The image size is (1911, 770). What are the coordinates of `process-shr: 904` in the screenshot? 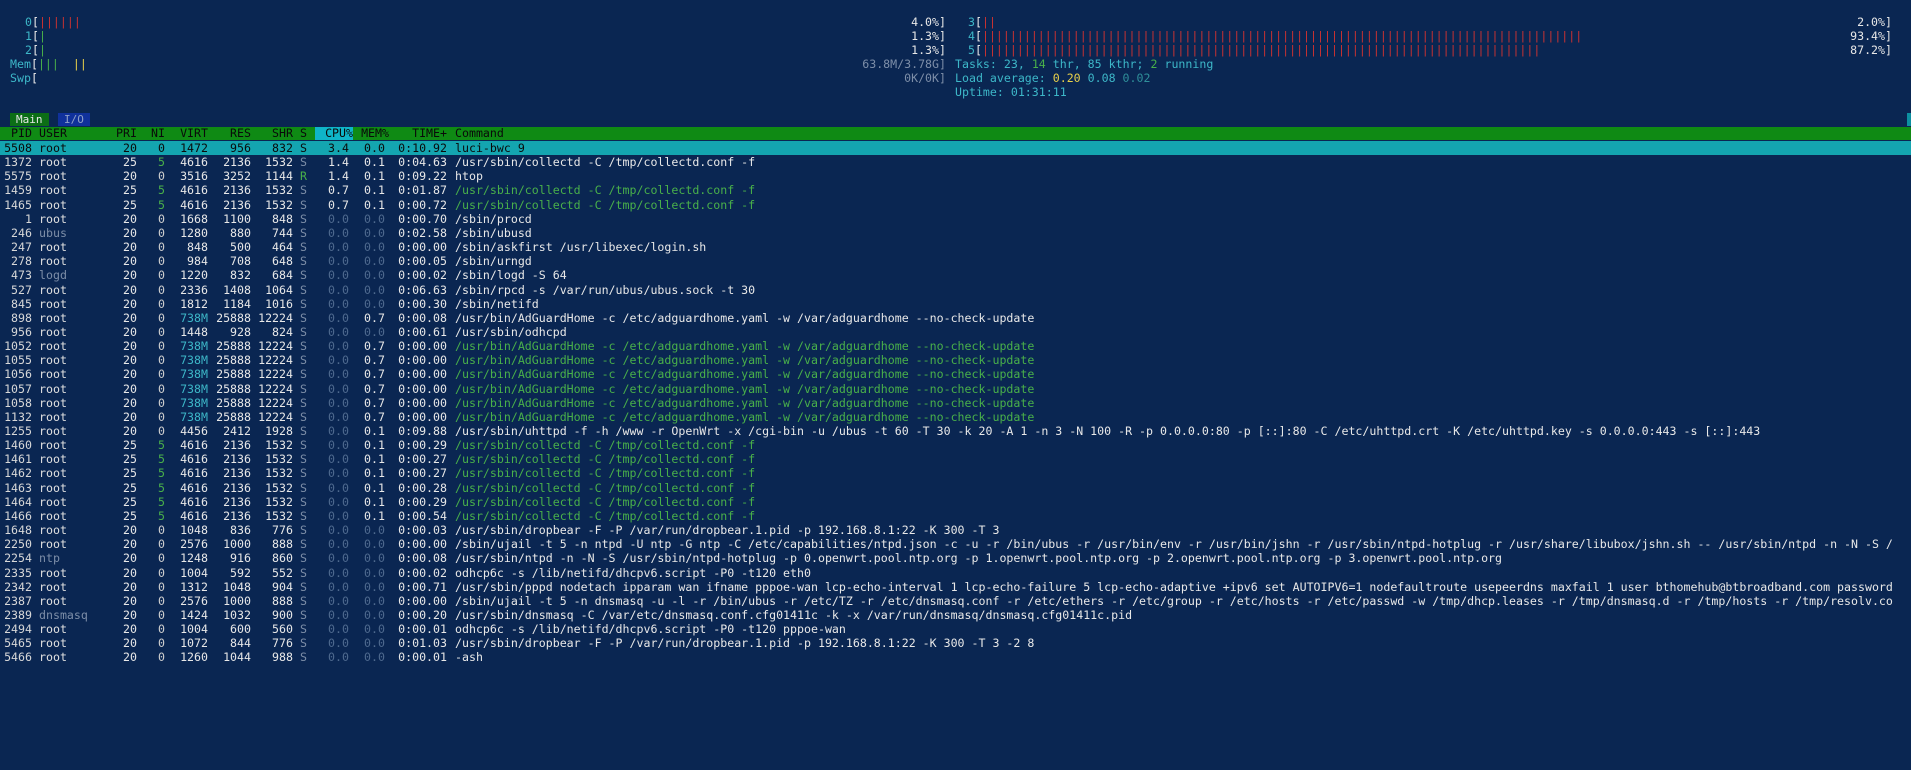 It's located at (282, 586).